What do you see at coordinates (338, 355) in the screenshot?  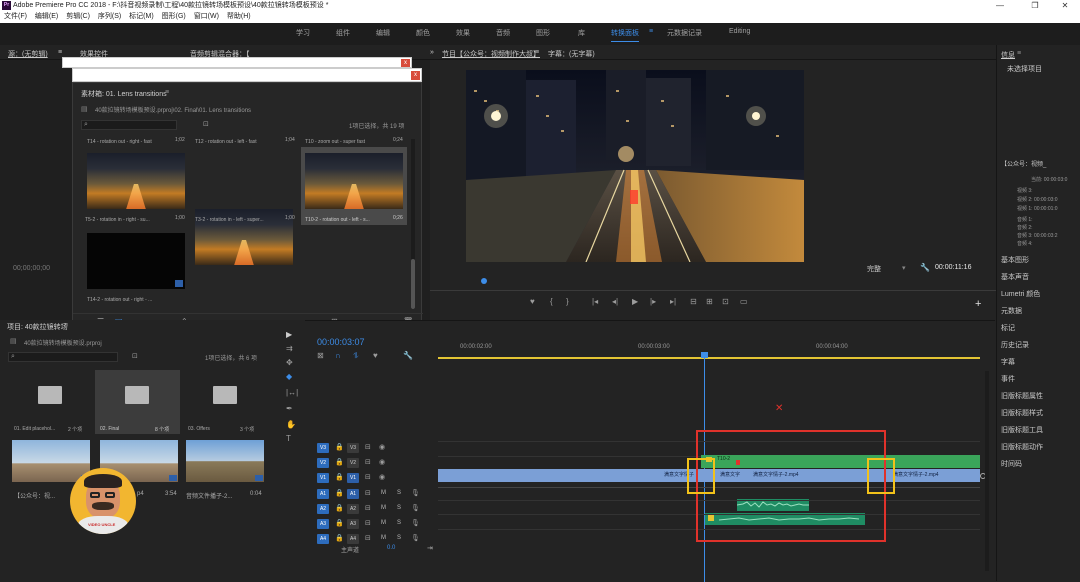 I see `snap-icon: ∩` at bounding box center [338, 355].